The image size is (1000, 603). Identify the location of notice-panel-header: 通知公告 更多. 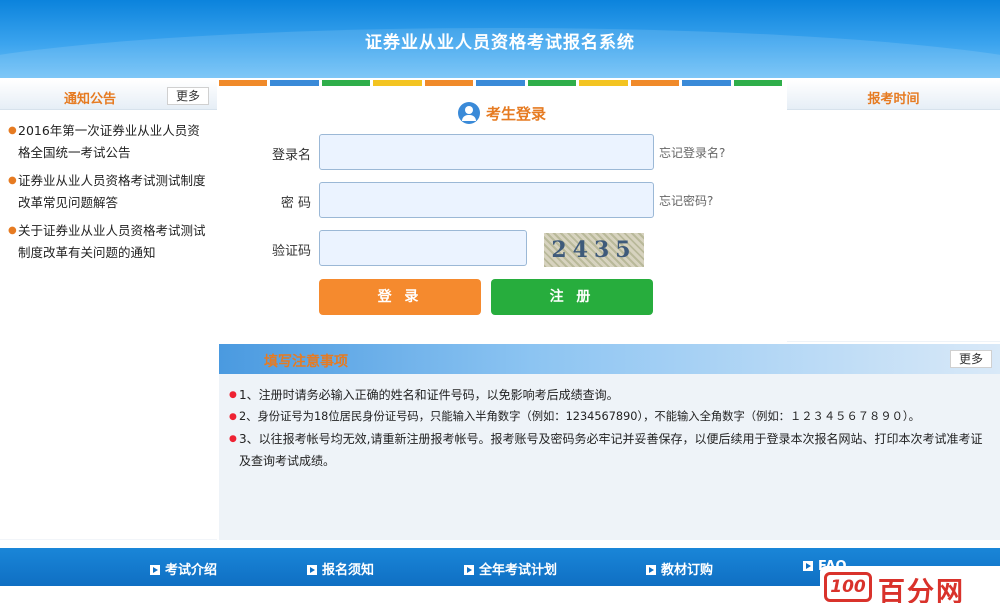
(108, 95).